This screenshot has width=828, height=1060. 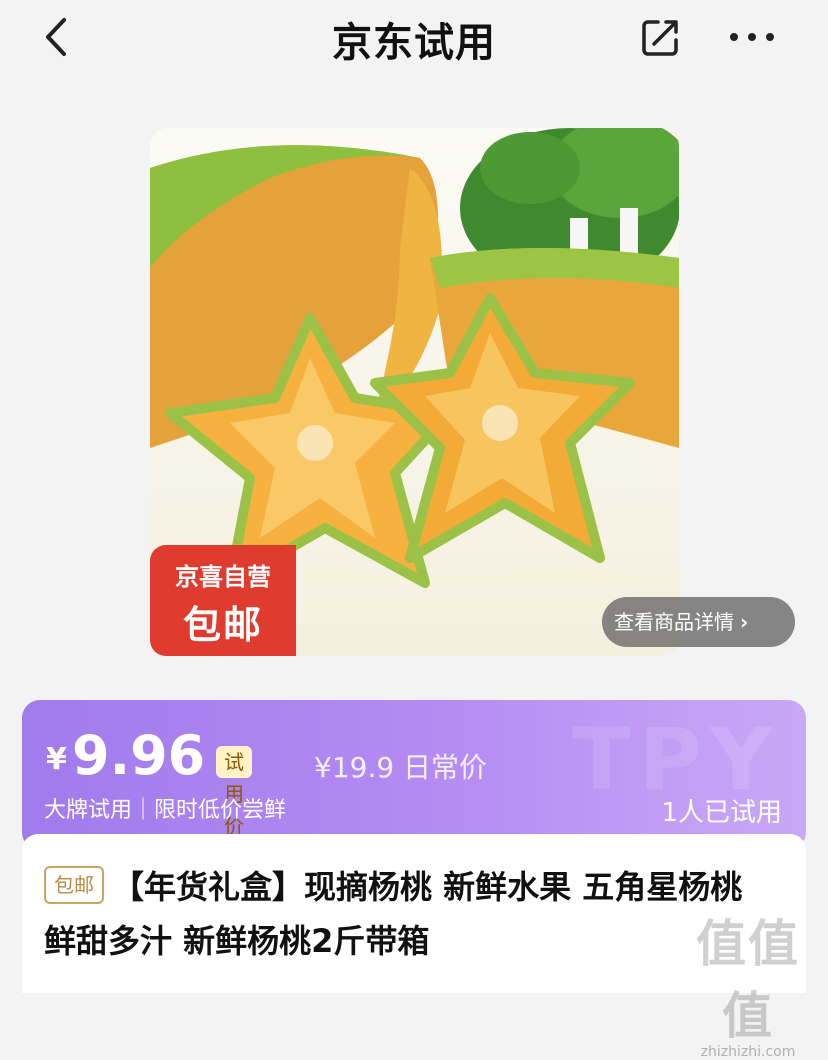 What do you see at coordinates (74, 885) in the screenshot?
I see `shipping-tag: 包邮` at bounding box center [74, 885].